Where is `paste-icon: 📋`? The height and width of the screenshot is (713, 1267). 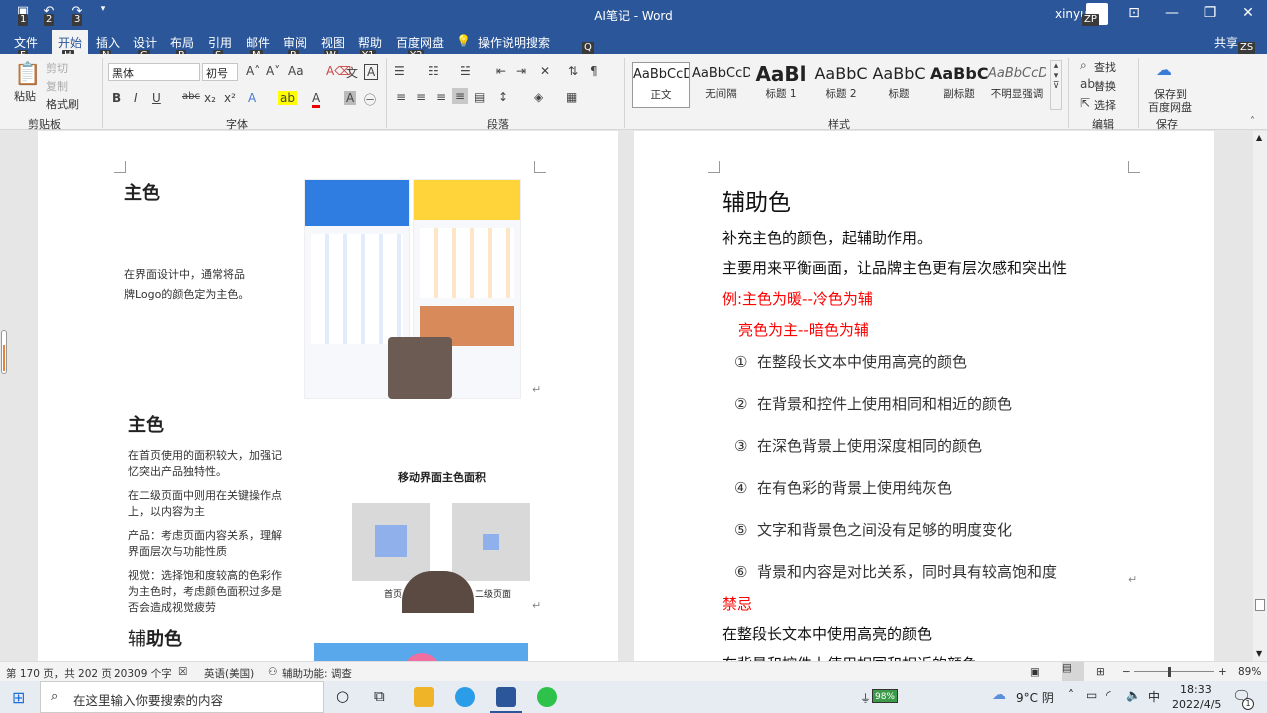
paste-icon: 📋 is located at coordinates (27, 74).